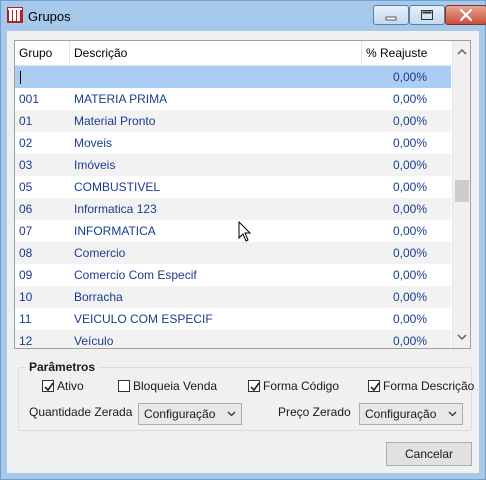 The image size is (486, 480). I want to click on scroll-down-arrow-icon, so click(462, 337).